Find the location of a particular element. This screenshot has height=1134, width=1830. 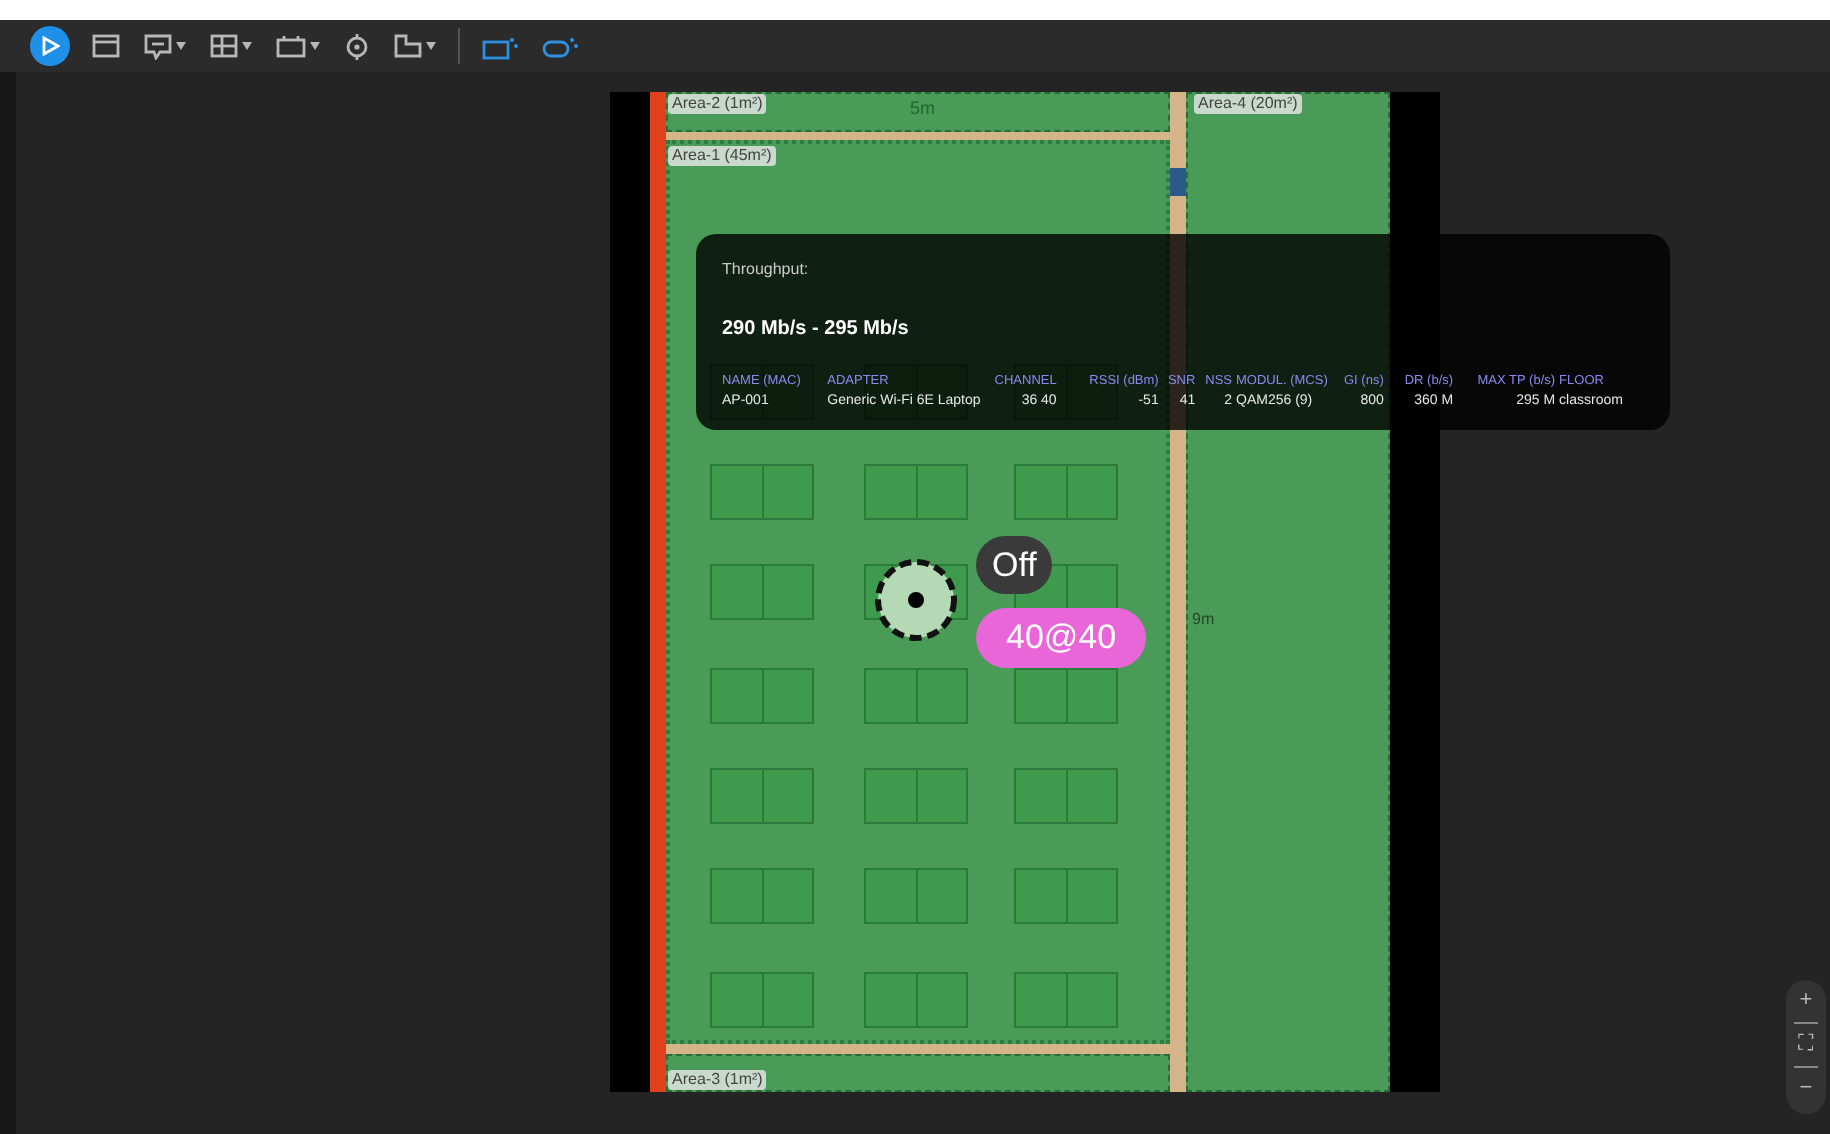

device-scan-icon is located at coordinates (500, 46).